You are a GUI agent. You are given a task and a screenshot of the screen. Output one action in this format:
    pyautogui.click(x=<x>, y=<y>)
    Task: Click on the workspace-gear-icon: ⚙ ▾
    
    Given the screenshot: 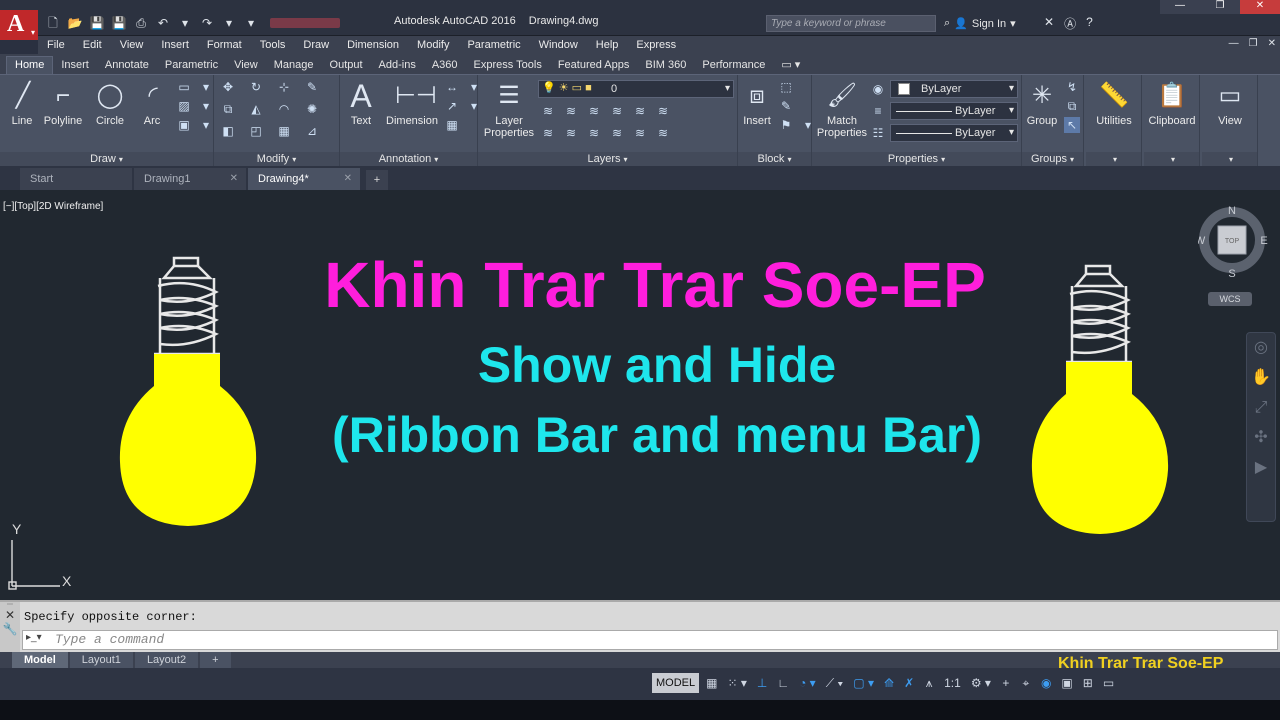 What is the action you would take?
    pyautogui.click(x=981, y=683)
    